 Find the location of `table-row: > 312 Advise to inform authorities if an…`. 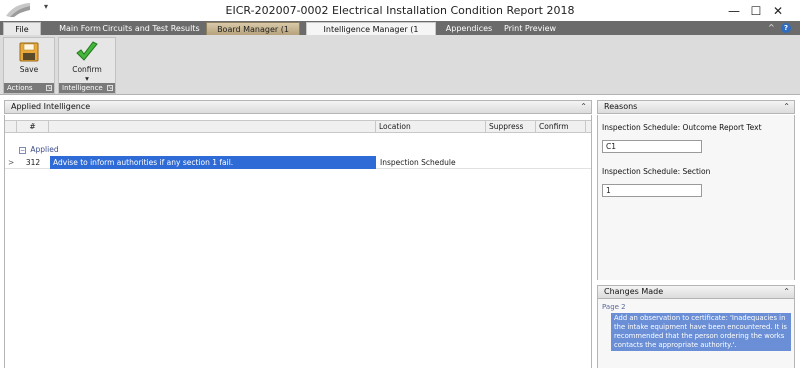

table-row: > 312 Advise to inform authorities if an… is located at coordinates (298, 162).